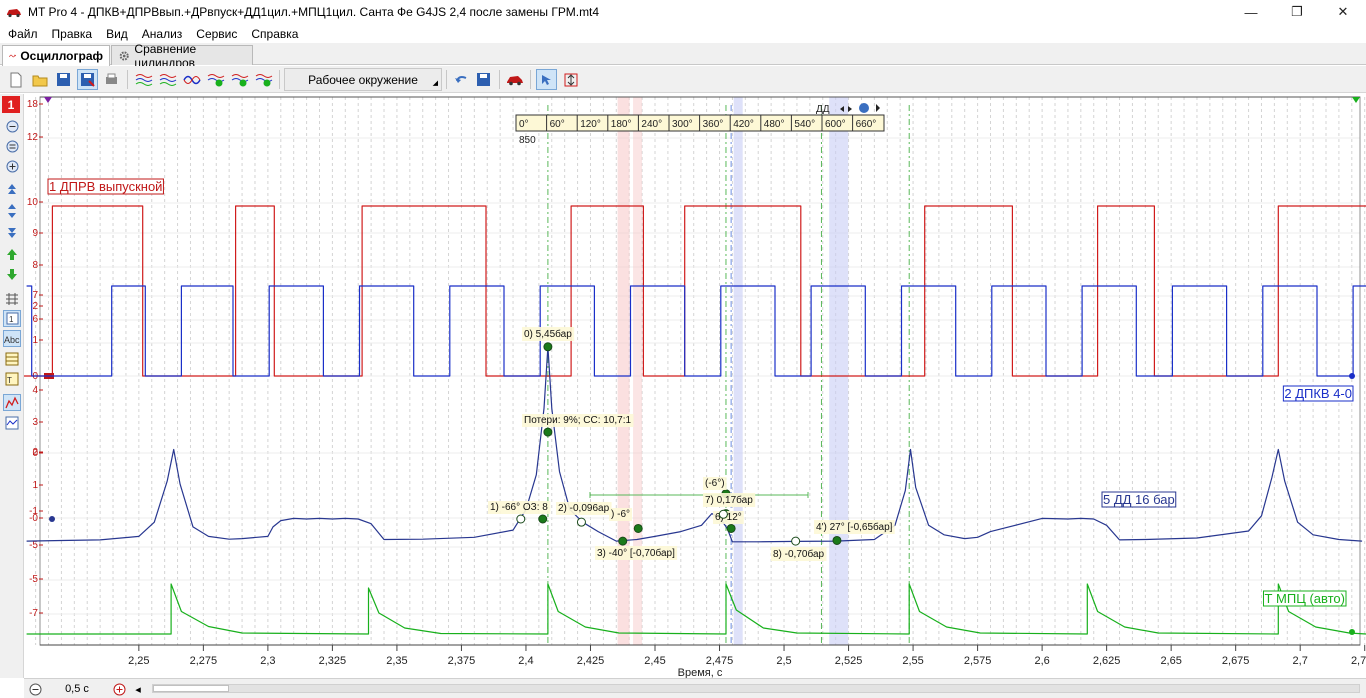  Describe the element at coordinates (774, 124) in the screenshot. I see `angle-tick-label: 480°` at that location.